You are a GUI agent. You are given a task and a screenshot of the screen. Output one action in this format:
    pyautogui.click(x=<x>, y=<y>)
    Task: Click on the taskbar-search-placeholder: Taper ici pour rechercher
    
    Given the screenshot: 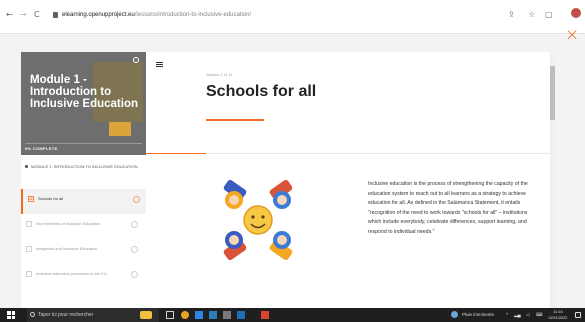 What is the action you would take?
    pyautogui.click(x=66, y=315)
    